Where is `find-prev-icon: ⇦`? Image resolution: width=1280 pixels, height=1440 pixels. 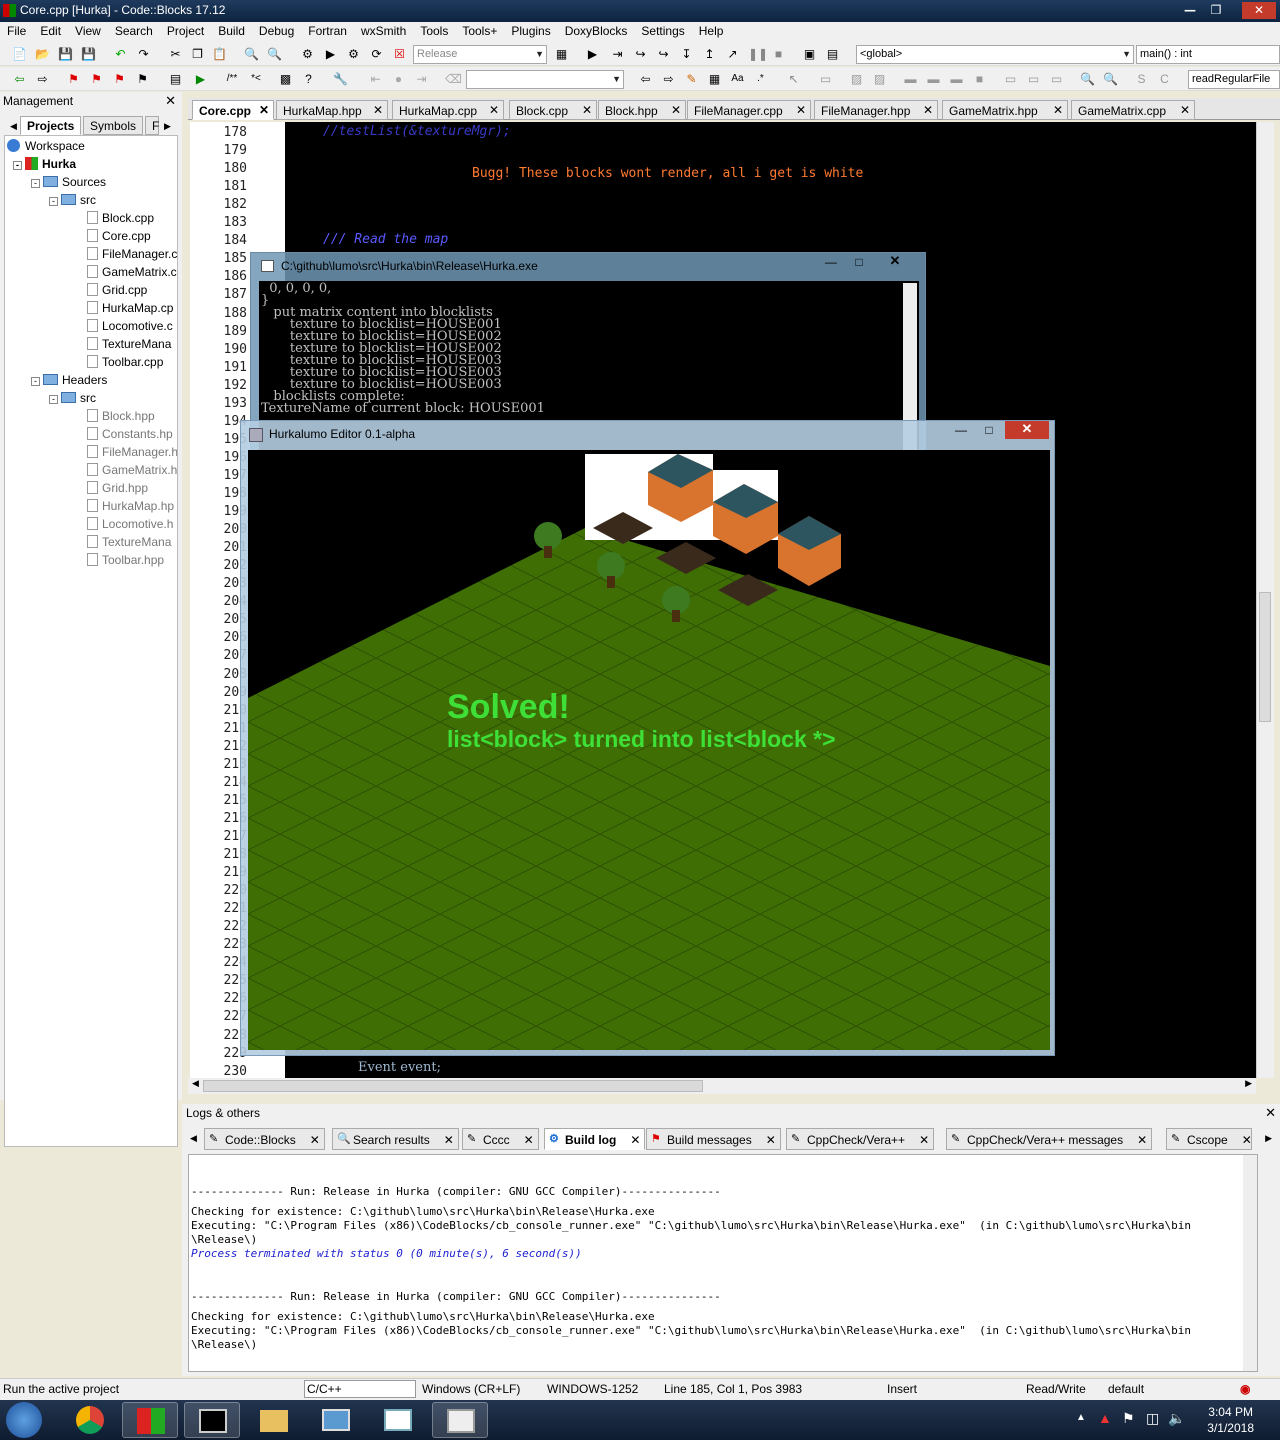
find-prev-icon: ⇦ is located at coordinates (645, 79).